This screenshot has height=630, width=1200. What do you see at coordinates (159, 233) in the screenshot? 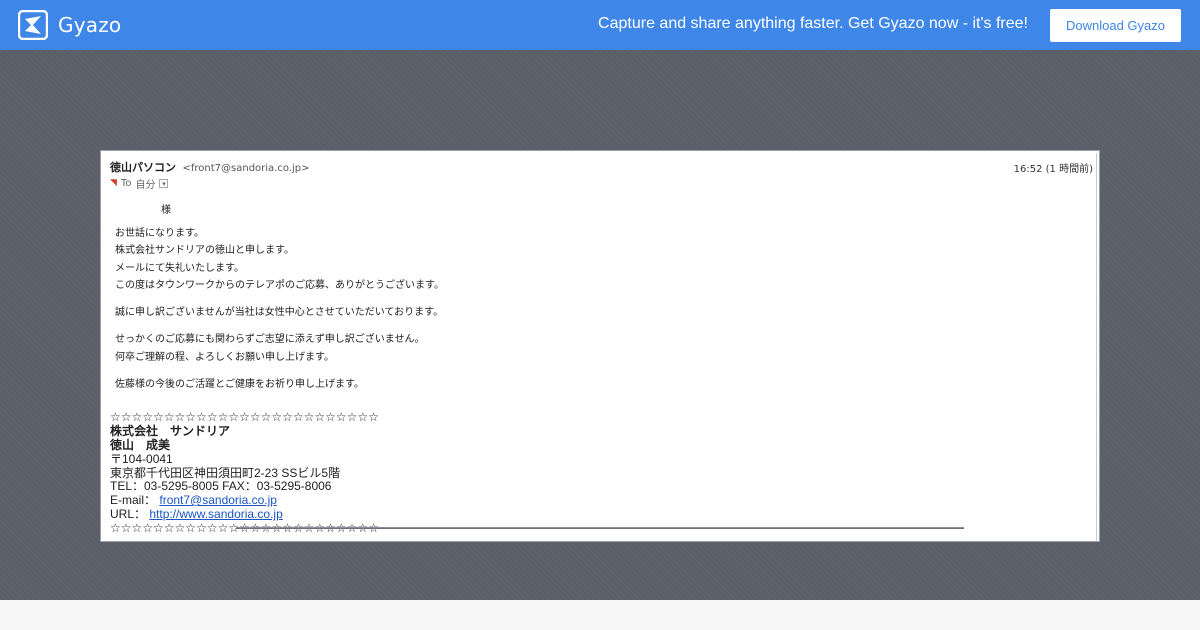
I see `email-line: お世話になります。` at bounding box center [159, 233].